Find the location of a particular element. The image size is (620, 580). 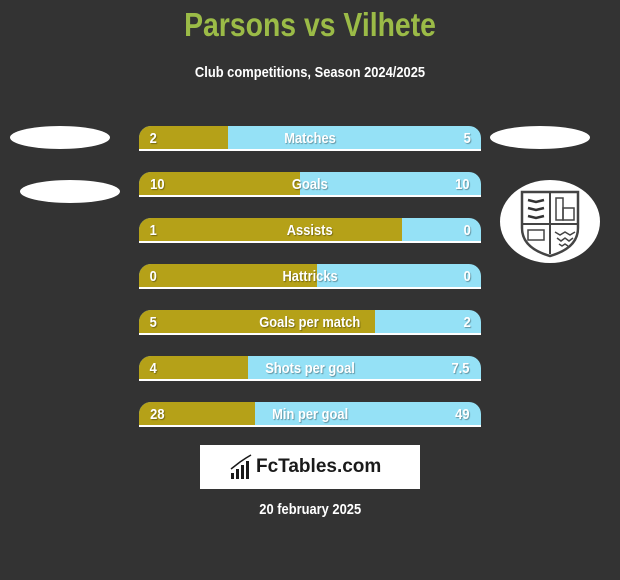

stat-right-value: 2 is located at coordinates (467, 322).